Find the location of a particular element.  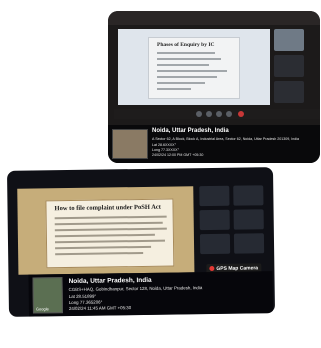

map-pin-icon is located at coordinates (212, 269).